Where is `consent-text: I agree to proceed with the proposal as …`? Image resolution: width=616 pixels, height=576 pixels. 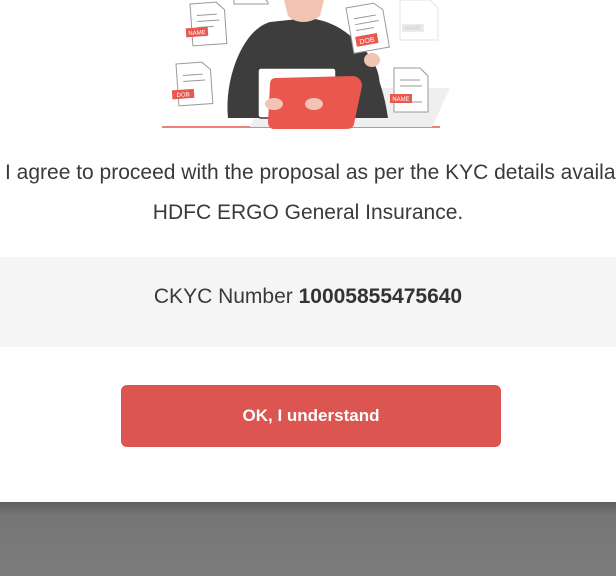 consent-text: I agree to proceed with the proposal as … is located at coordinates (310, 172).